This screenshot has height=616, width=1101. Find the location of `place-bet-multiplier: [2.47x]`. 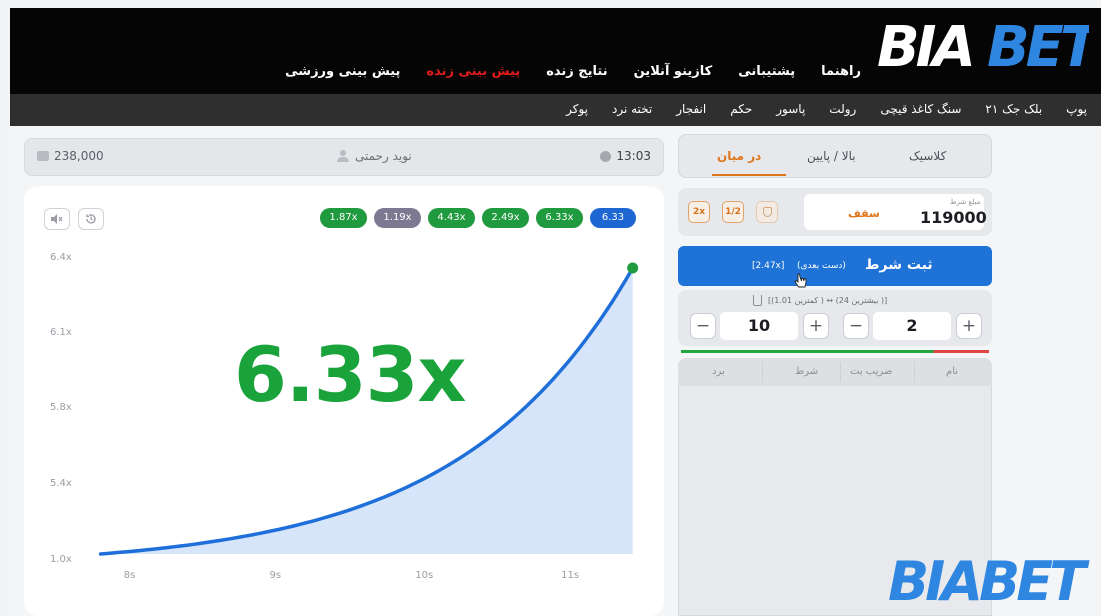

place-bet-multiplier: [2.47x] is located at coordinates (768, 266).